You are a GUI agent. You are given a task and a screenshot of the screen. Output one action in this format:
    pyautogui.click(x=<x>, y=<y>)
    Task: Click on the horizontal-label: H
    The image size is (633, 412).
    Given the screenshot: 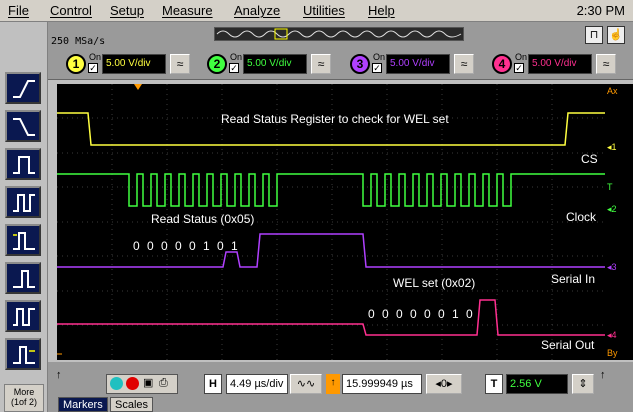 What is the action you would take?
    pyautogui.click(x=213, y=384)
    